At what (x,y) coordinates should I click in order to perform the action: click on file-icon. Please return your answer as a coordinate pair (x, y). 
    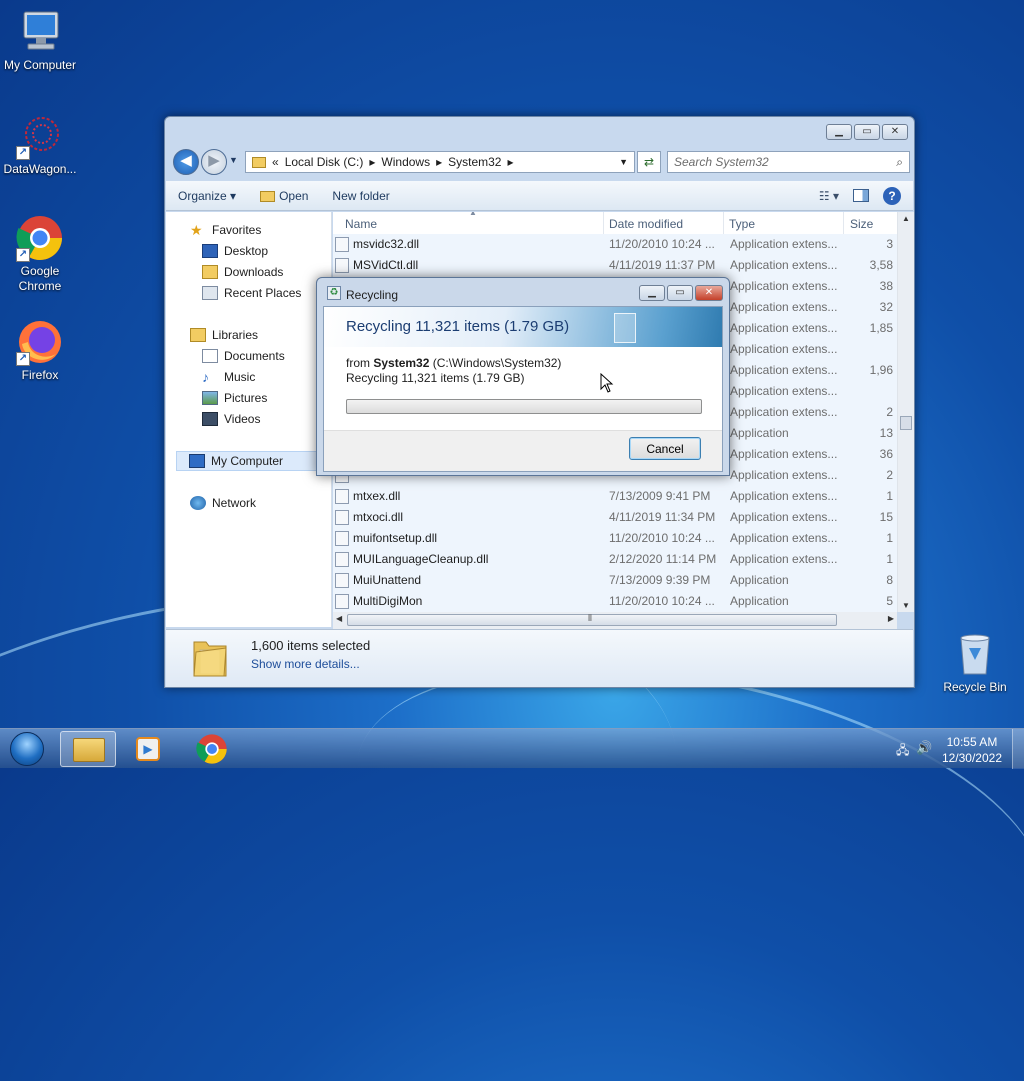
    Looking at the image, I should click on (342, 517).